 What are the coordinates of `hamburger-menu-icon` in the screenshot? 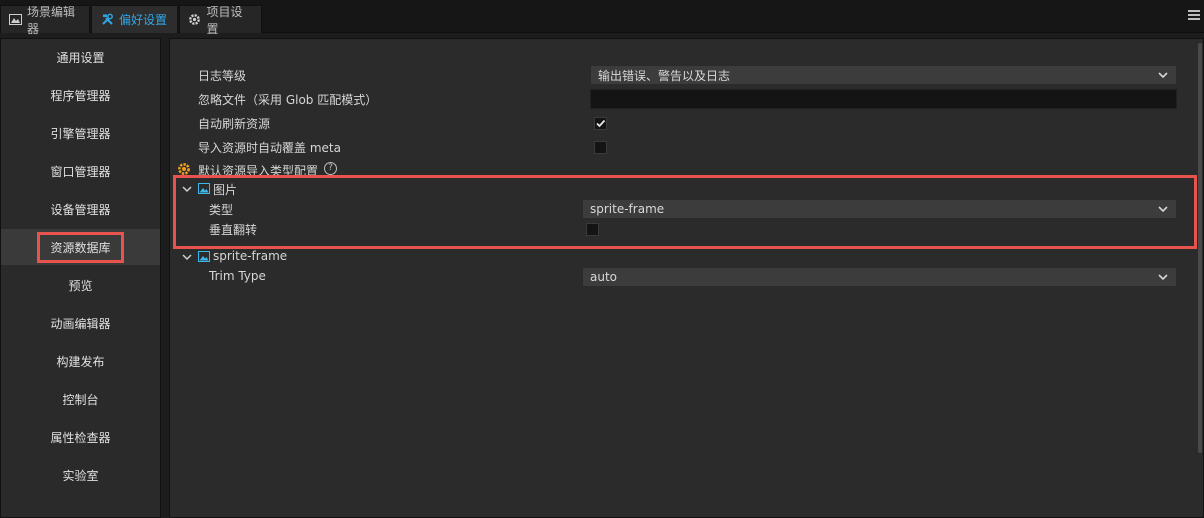 It's located at (1194, 17).